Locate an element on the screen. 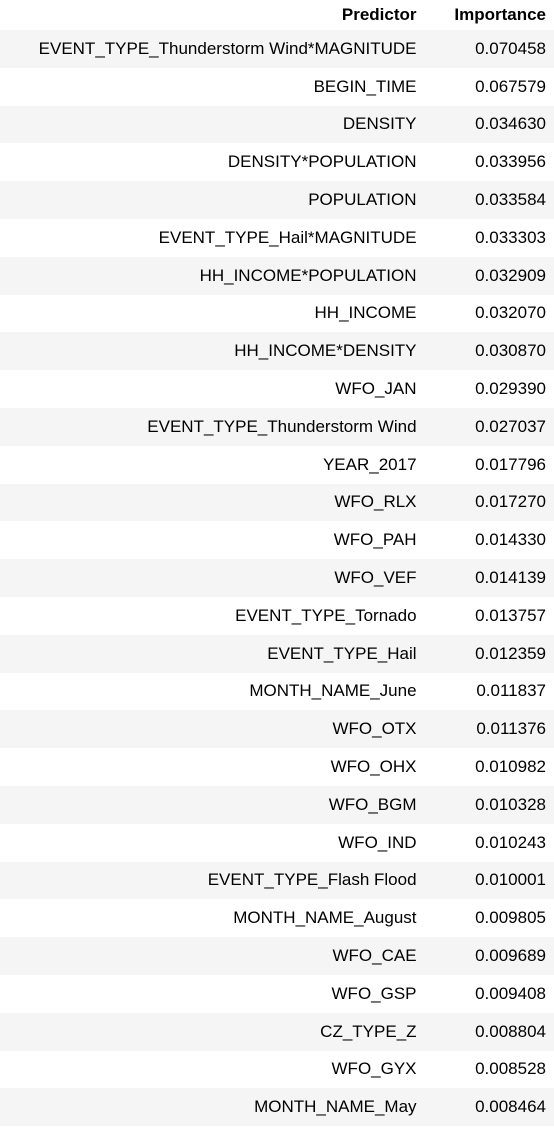  importance-cell: 0.010982 is located at coordinates (510, 767).